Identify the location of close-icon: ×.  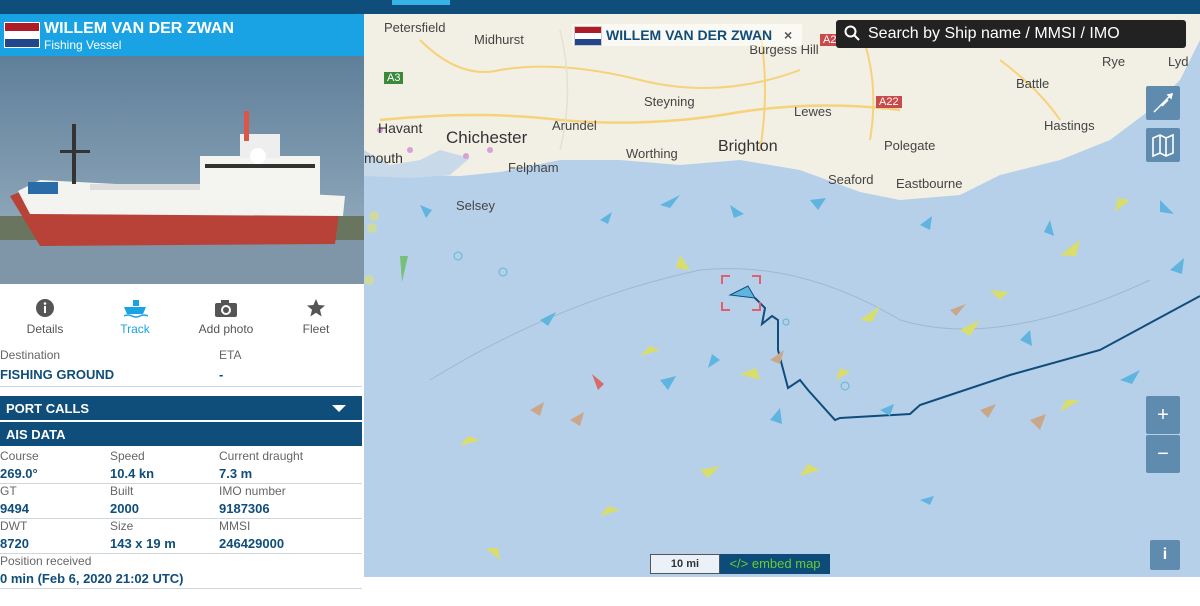
(788, 35).